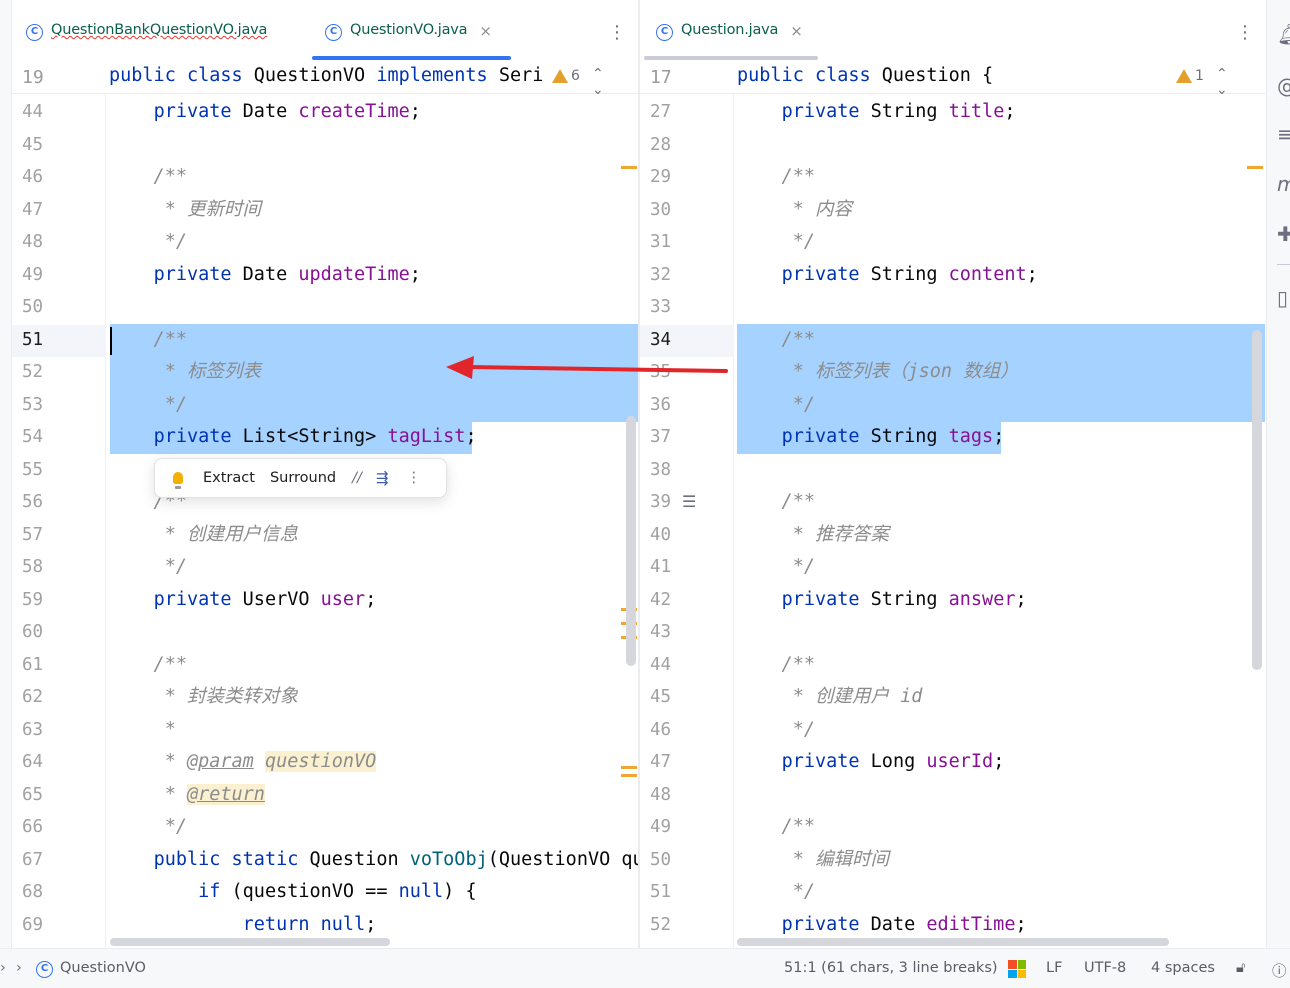 This screenshot has height=988, width=1290. Describe the element at coordinates (3, 968) in the screenshot. I see `breadcrumb-prefix: ›` at that location.